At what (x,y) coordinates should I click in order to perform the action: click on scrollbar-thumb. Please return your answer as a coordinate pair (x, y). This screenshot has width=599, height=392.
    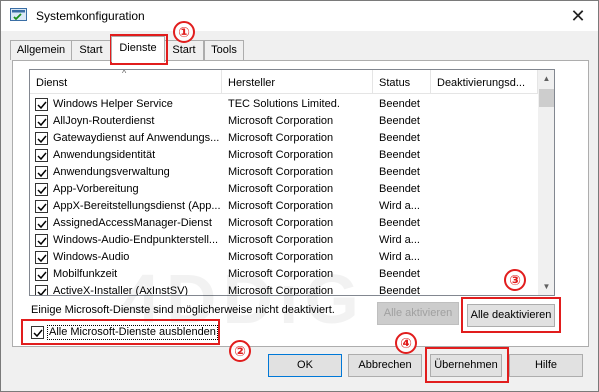
    Looking at the image, I should click on (546, 98).